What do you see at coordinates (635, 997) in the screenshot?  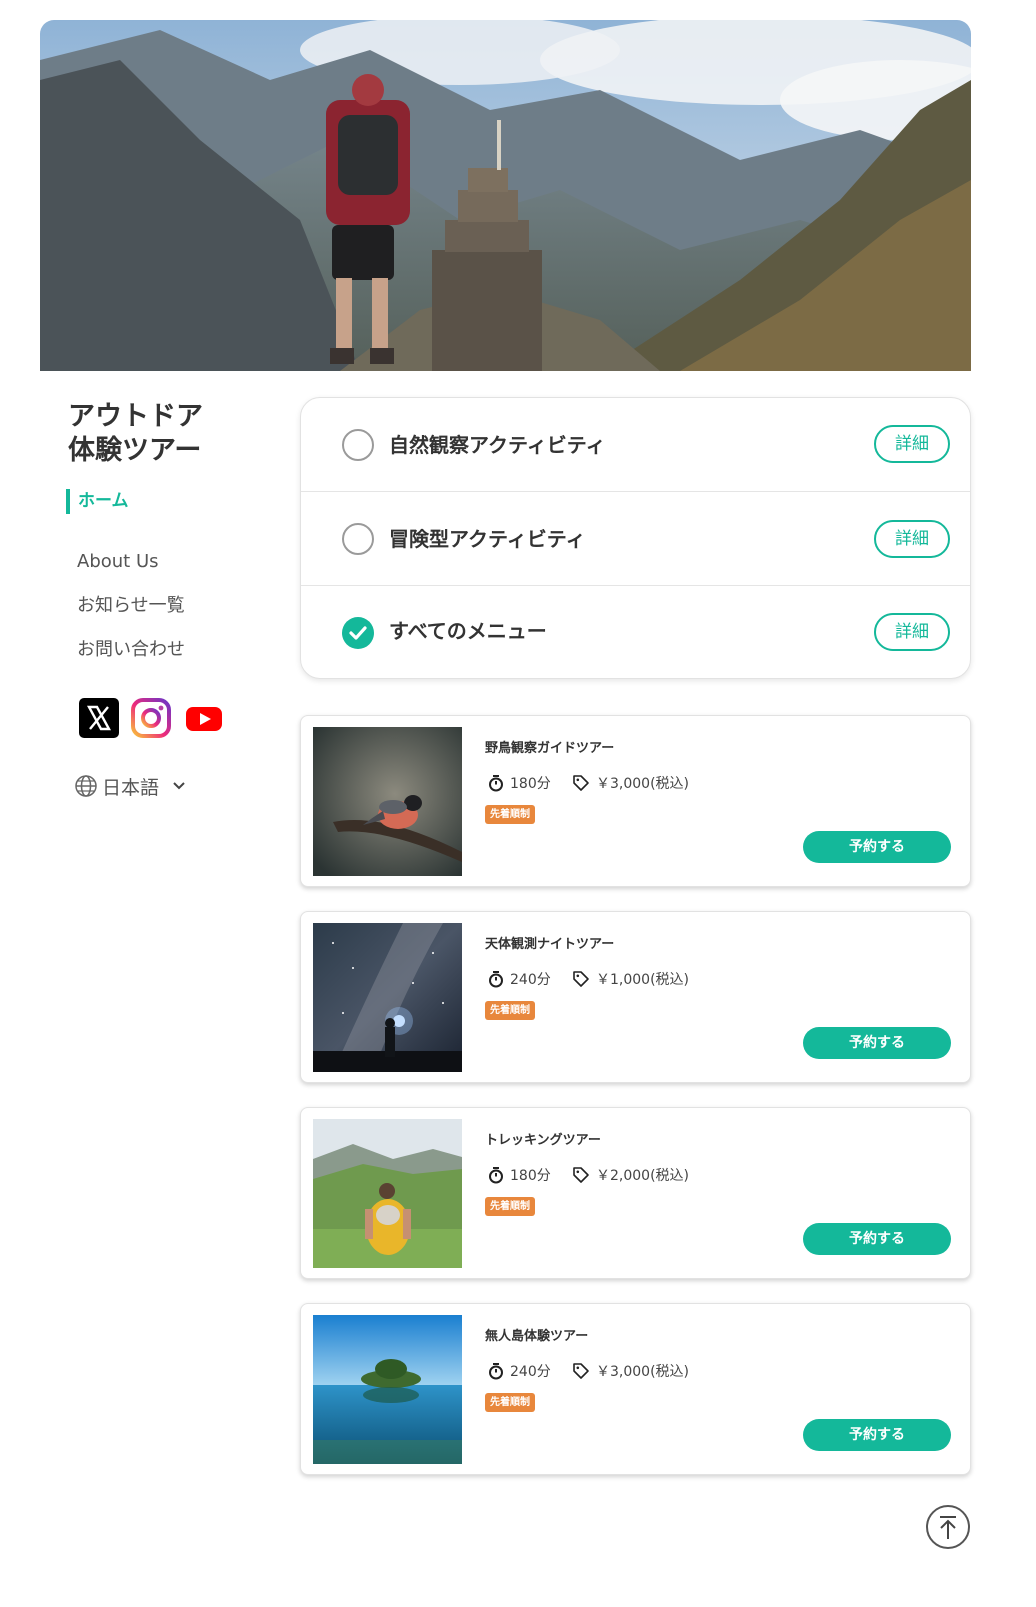 I see `tour-card: 天体観測ナイトツアー 240分 ￥1,000(税込) 先着順制 予約する` at bounding box center [635, 997].